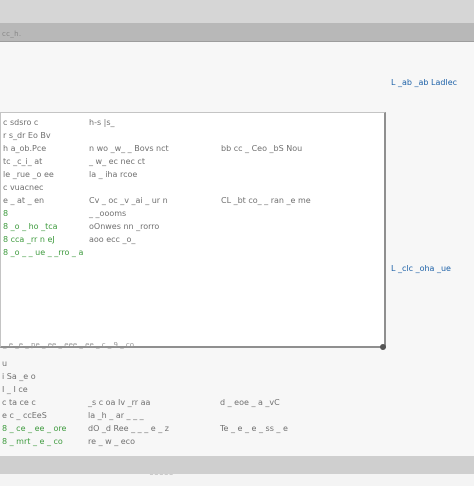 Image resolution: width=474 pixels, height=486 pixels. I want to click on window-titlebar, so click(237, 11).